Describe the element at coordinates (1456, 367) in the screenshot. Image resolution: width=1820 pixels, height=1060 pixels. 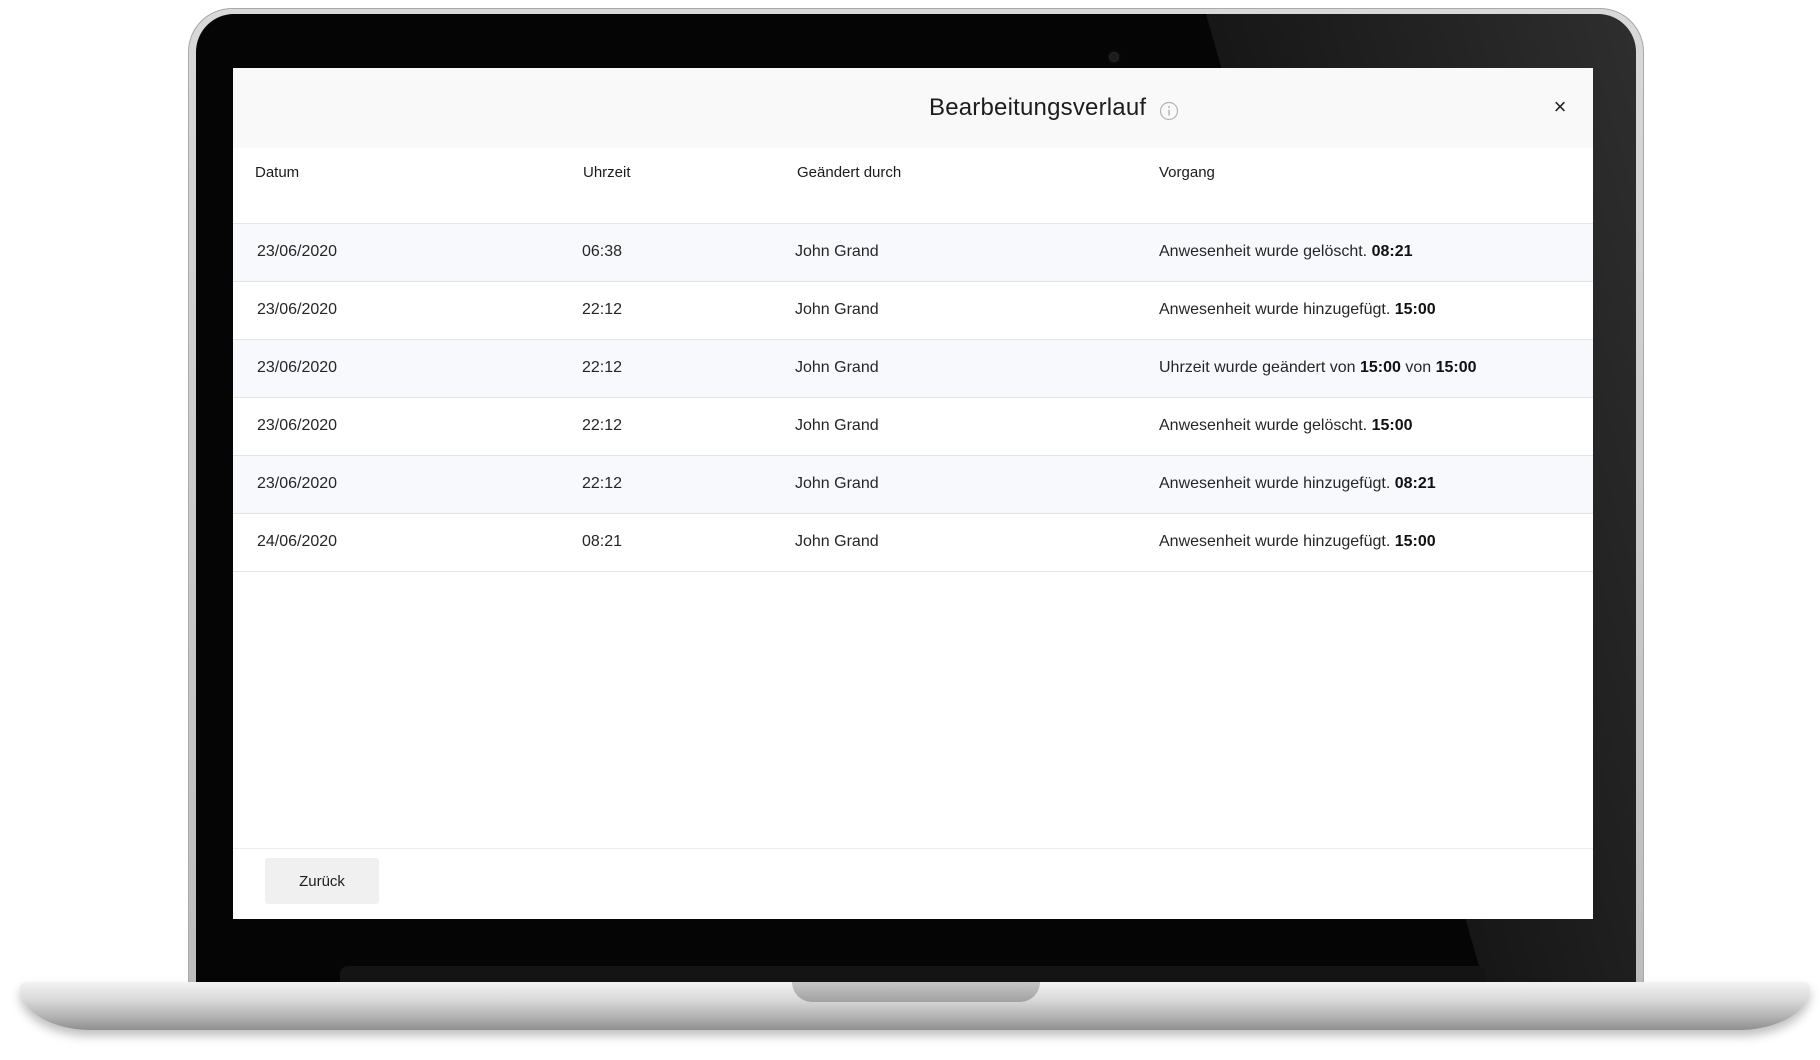
I see `action-value-2: 15:00` at that location.